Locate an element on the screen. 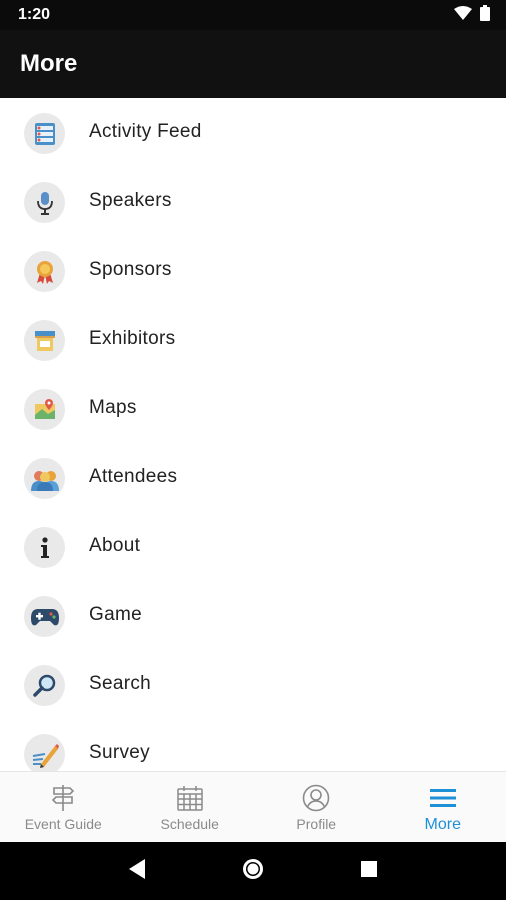  menu-item-activity-feed: Activity Feed is located at coordinates (253, 133).